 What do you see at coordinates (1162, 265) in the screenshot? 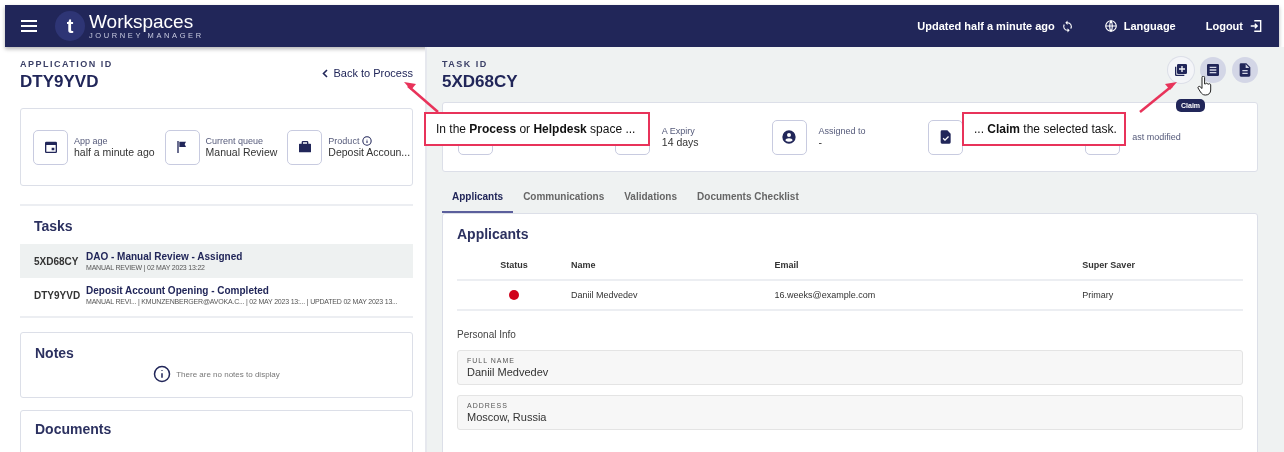
I see `column-header: Super Saver` at bounding box center [1162, 265].